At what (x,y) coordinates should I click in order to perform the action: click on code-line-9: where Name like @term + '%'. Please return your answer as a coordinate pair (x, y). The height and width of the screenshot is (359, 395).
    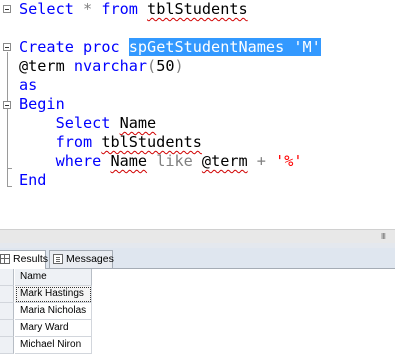
    Looking at the image, I should click on (179, 161).